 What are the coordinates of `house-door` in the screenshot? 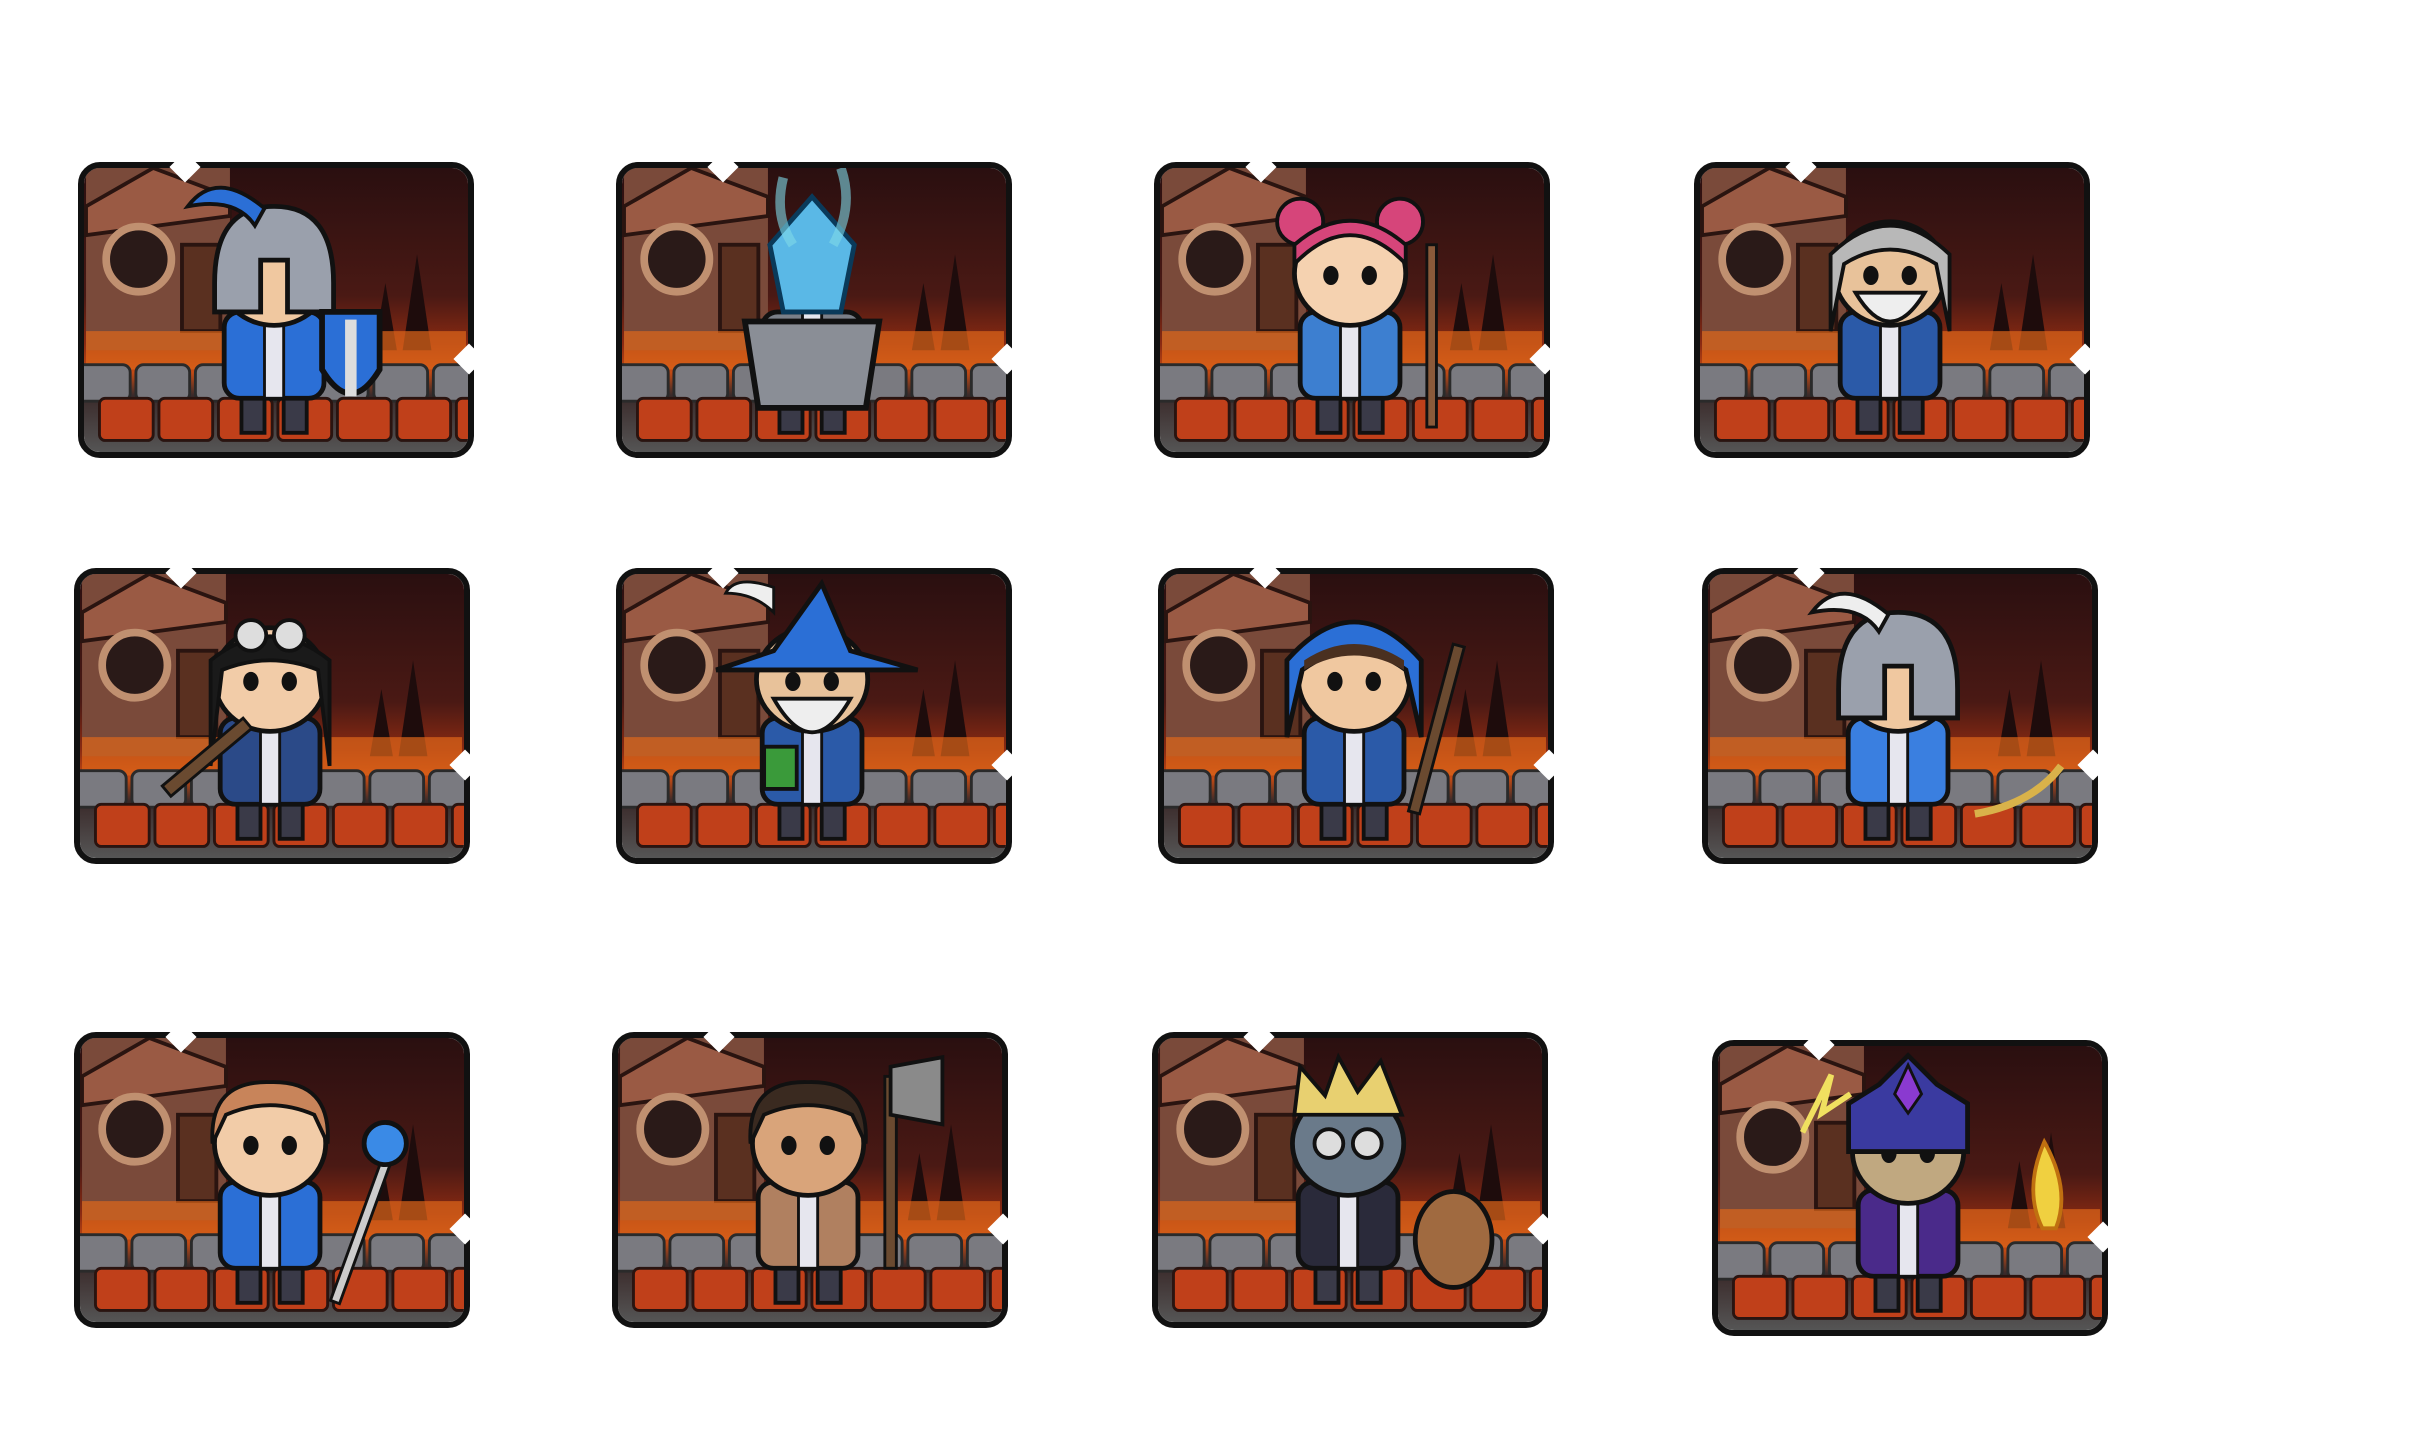 It's located at (739, 288).